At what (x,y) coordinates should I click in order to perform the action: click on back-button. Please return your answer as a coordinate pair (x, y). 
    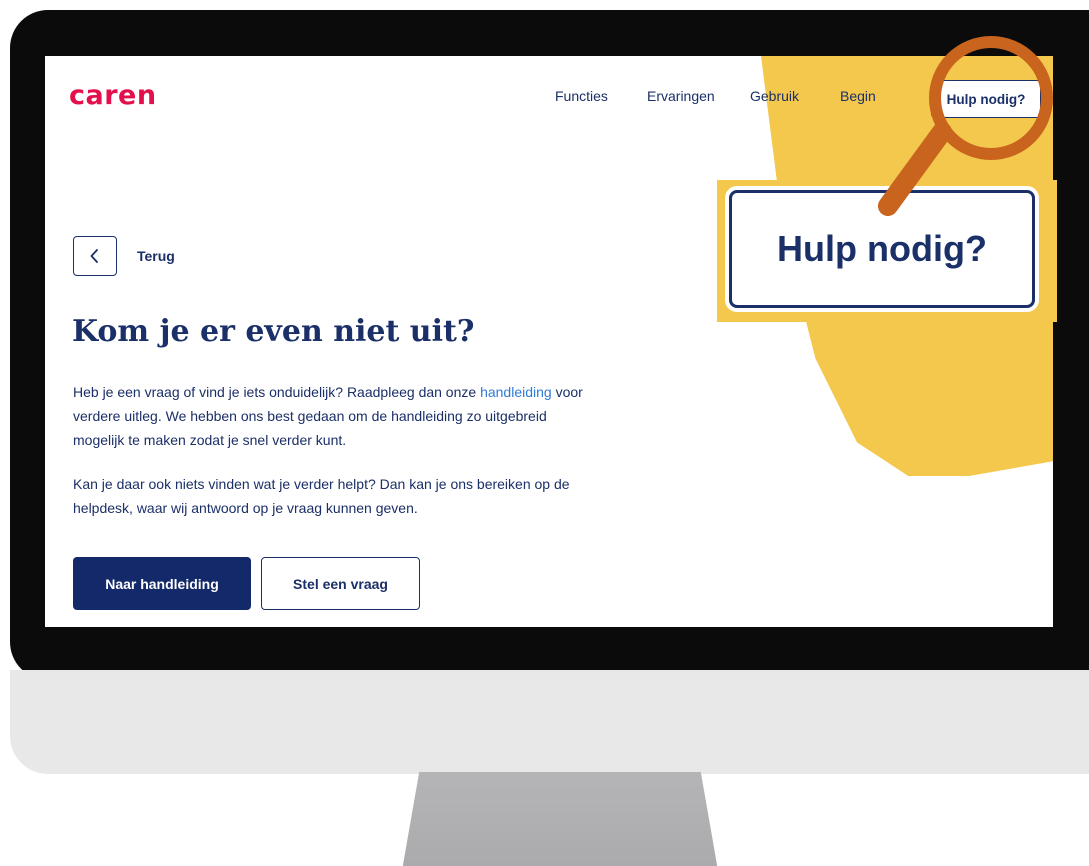
    Looking at the image, I should click on (95, 256).